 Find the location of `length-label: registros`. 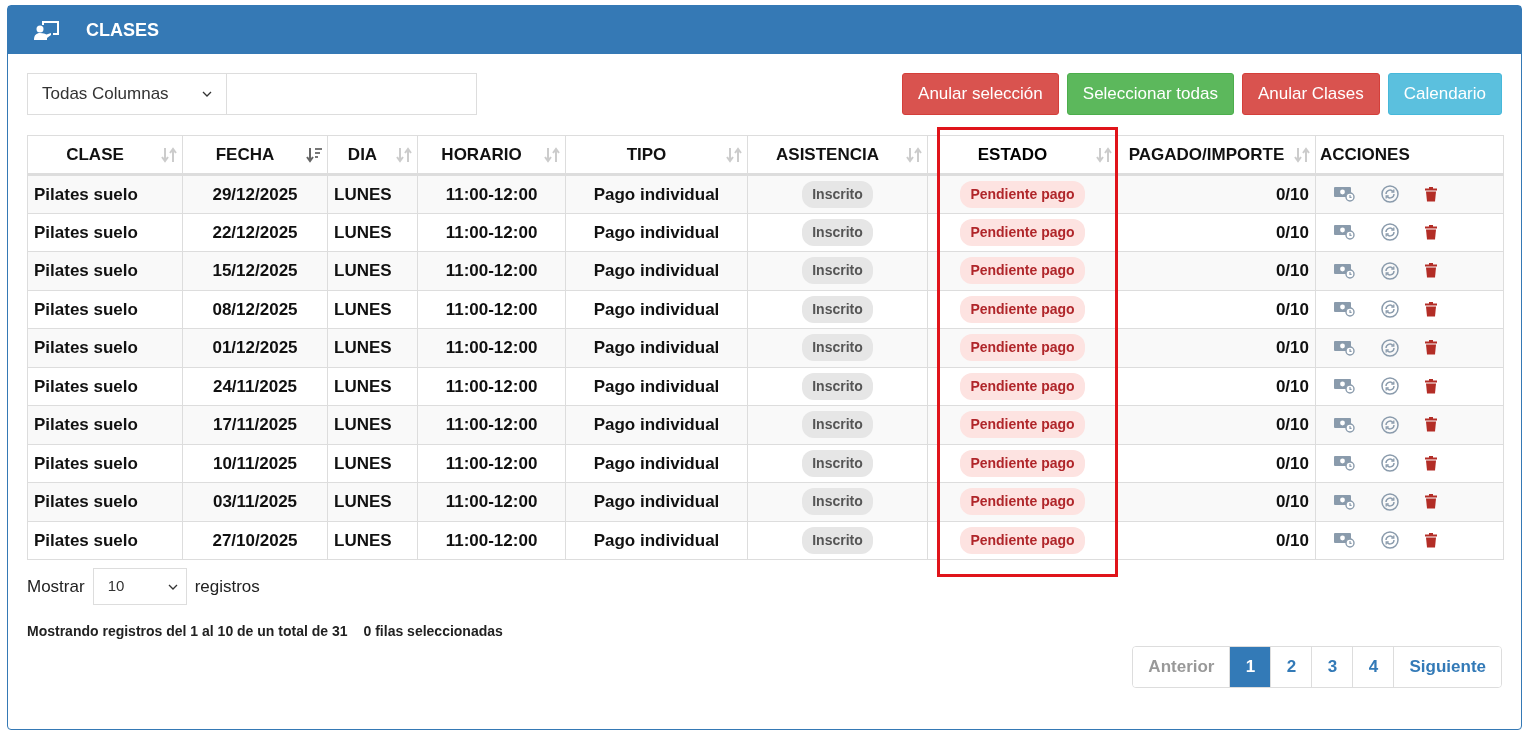

length-label: registros is located at coordinates (227, 586).